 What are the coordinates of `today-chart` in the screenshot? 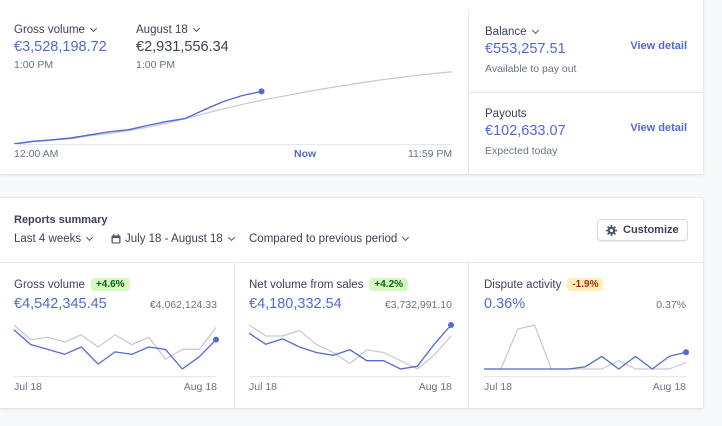 It's located at (233, 108).